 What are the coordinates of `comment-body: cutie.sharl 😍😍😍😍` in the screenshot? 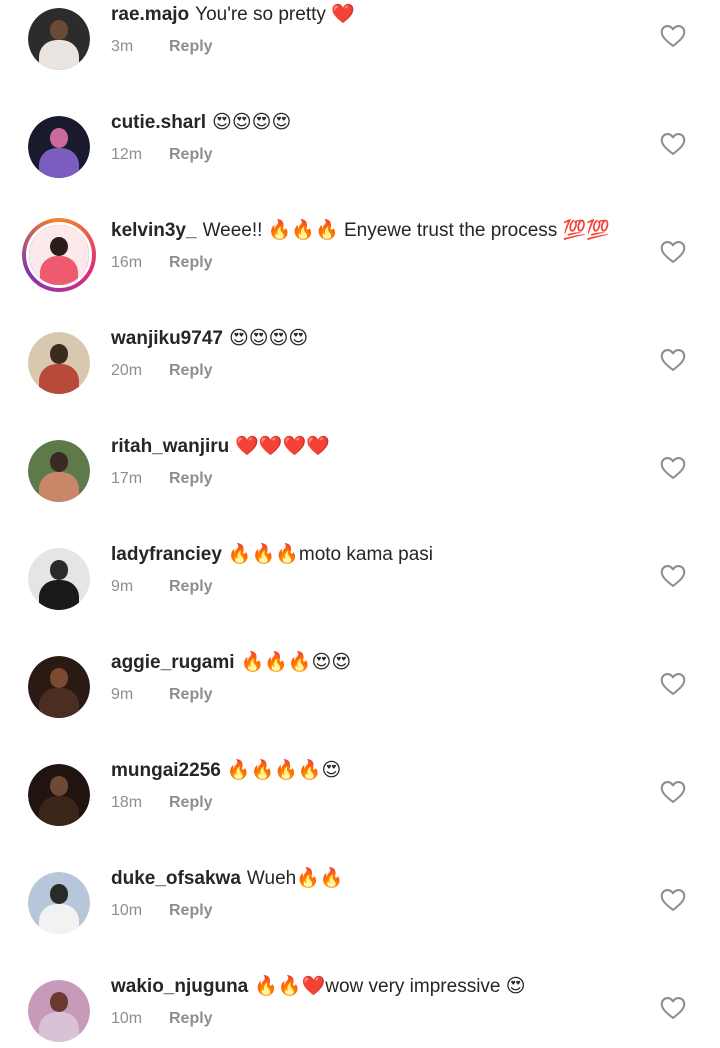 It's located at (201, 123).